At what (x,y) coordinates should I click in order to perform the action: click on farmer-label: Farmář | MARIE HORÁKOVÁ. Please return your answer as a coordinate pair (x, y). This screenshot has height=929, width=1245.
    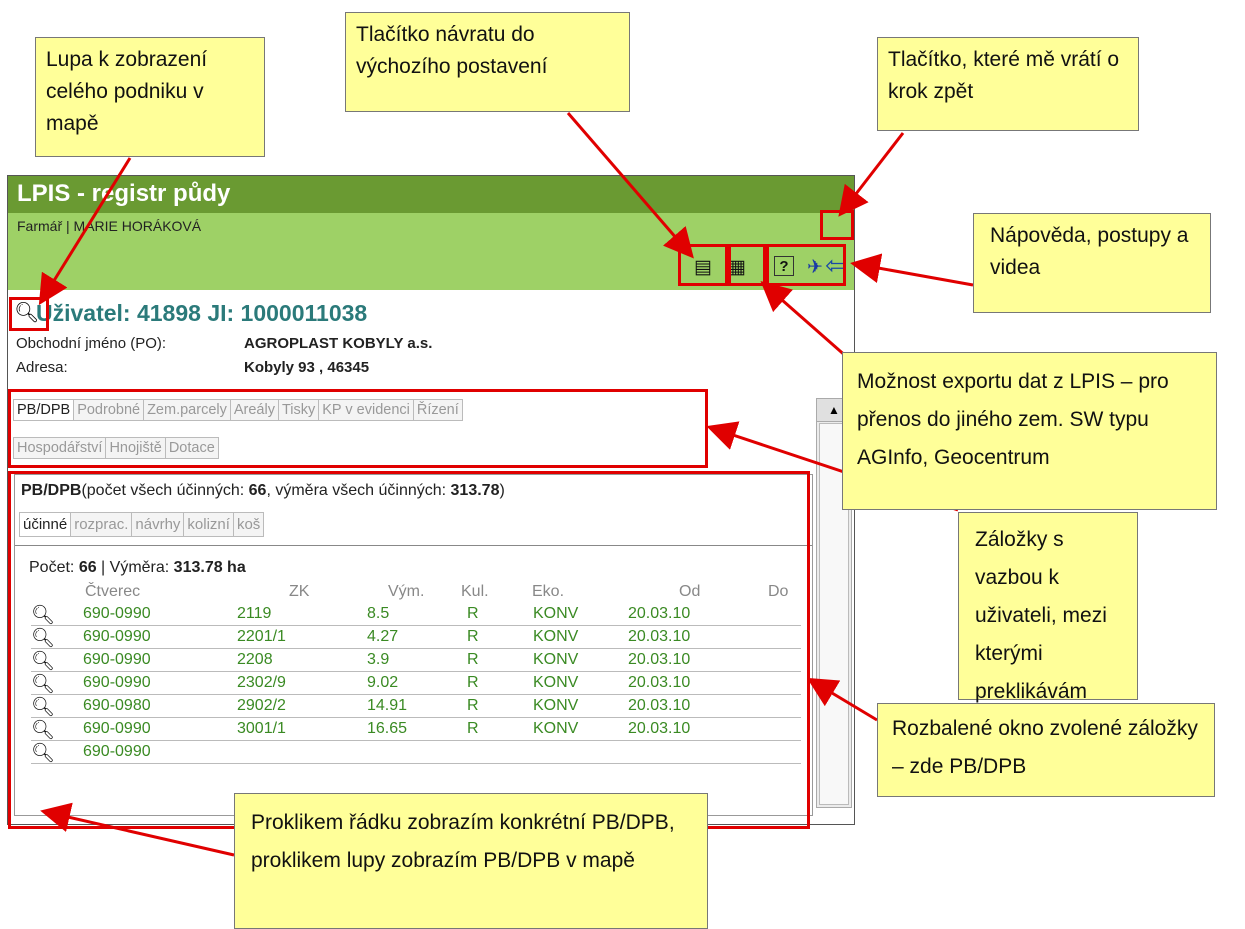
    Looking at the image, I should click on (109, 226).